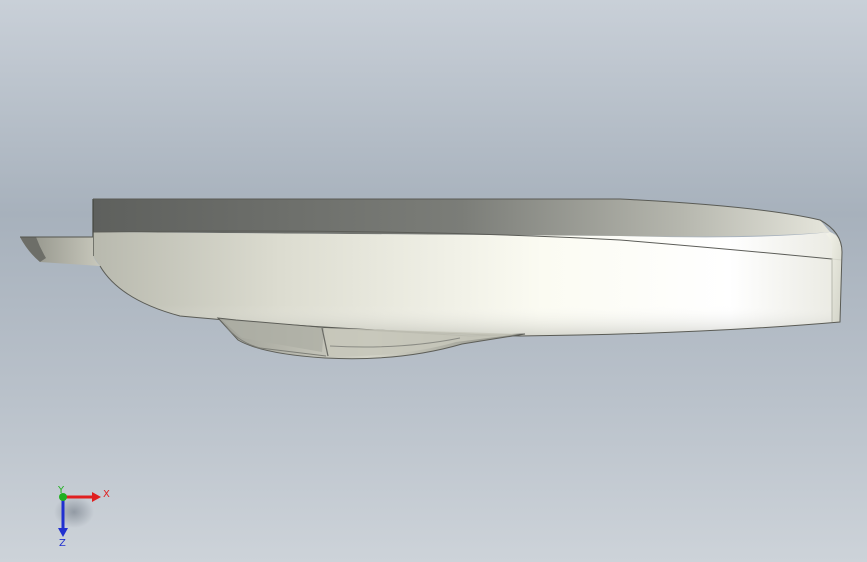  I want to click on triad-shadow, so click(74, 512).